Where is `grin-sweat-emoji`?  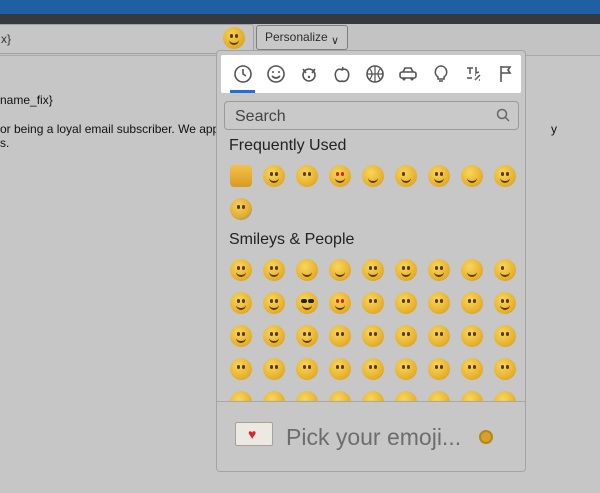 grin-sweat-emoji is located at coordinates (439, 176).